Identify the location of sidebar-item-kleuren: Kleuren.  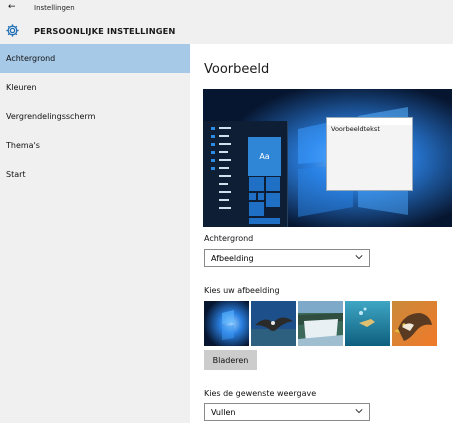
(95, 87).